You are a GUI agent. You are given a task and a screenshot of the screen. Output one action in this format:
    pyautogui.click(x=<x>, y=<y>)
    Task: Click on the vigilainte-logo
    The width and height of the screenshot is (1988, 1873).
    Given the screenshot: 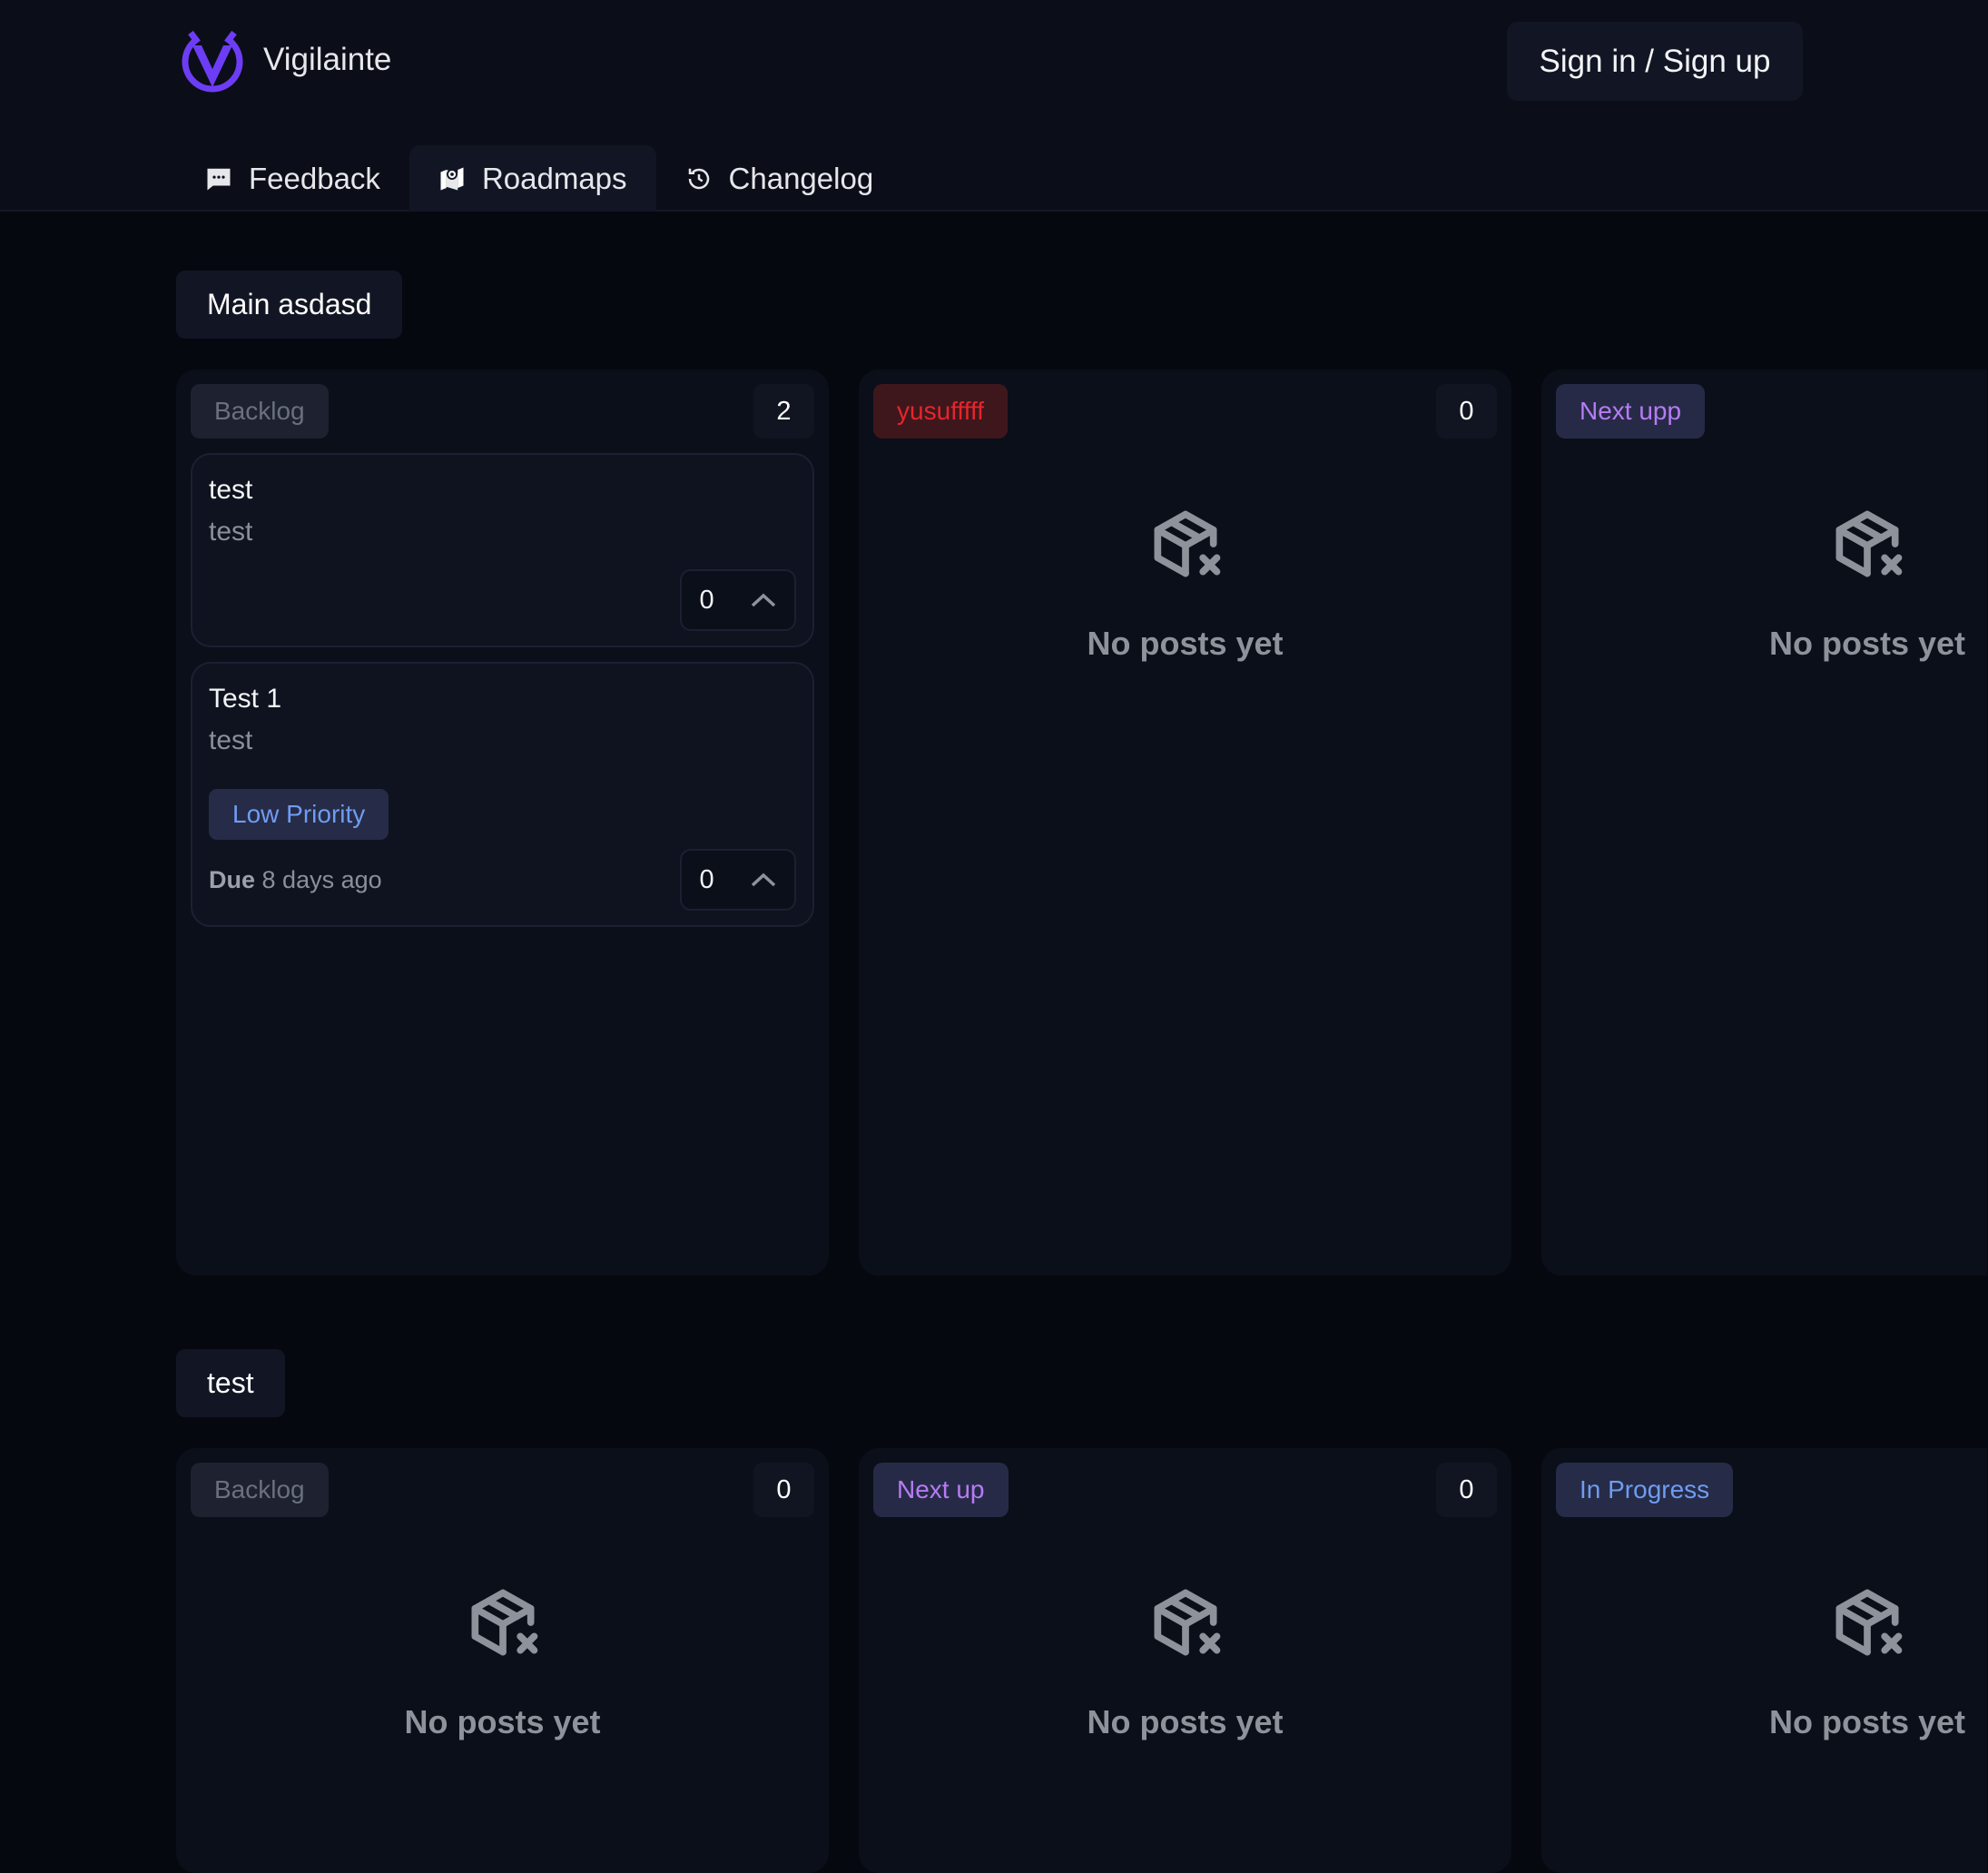 What is the action you would take?
    pyautogui.click(x=212, y=61)
    